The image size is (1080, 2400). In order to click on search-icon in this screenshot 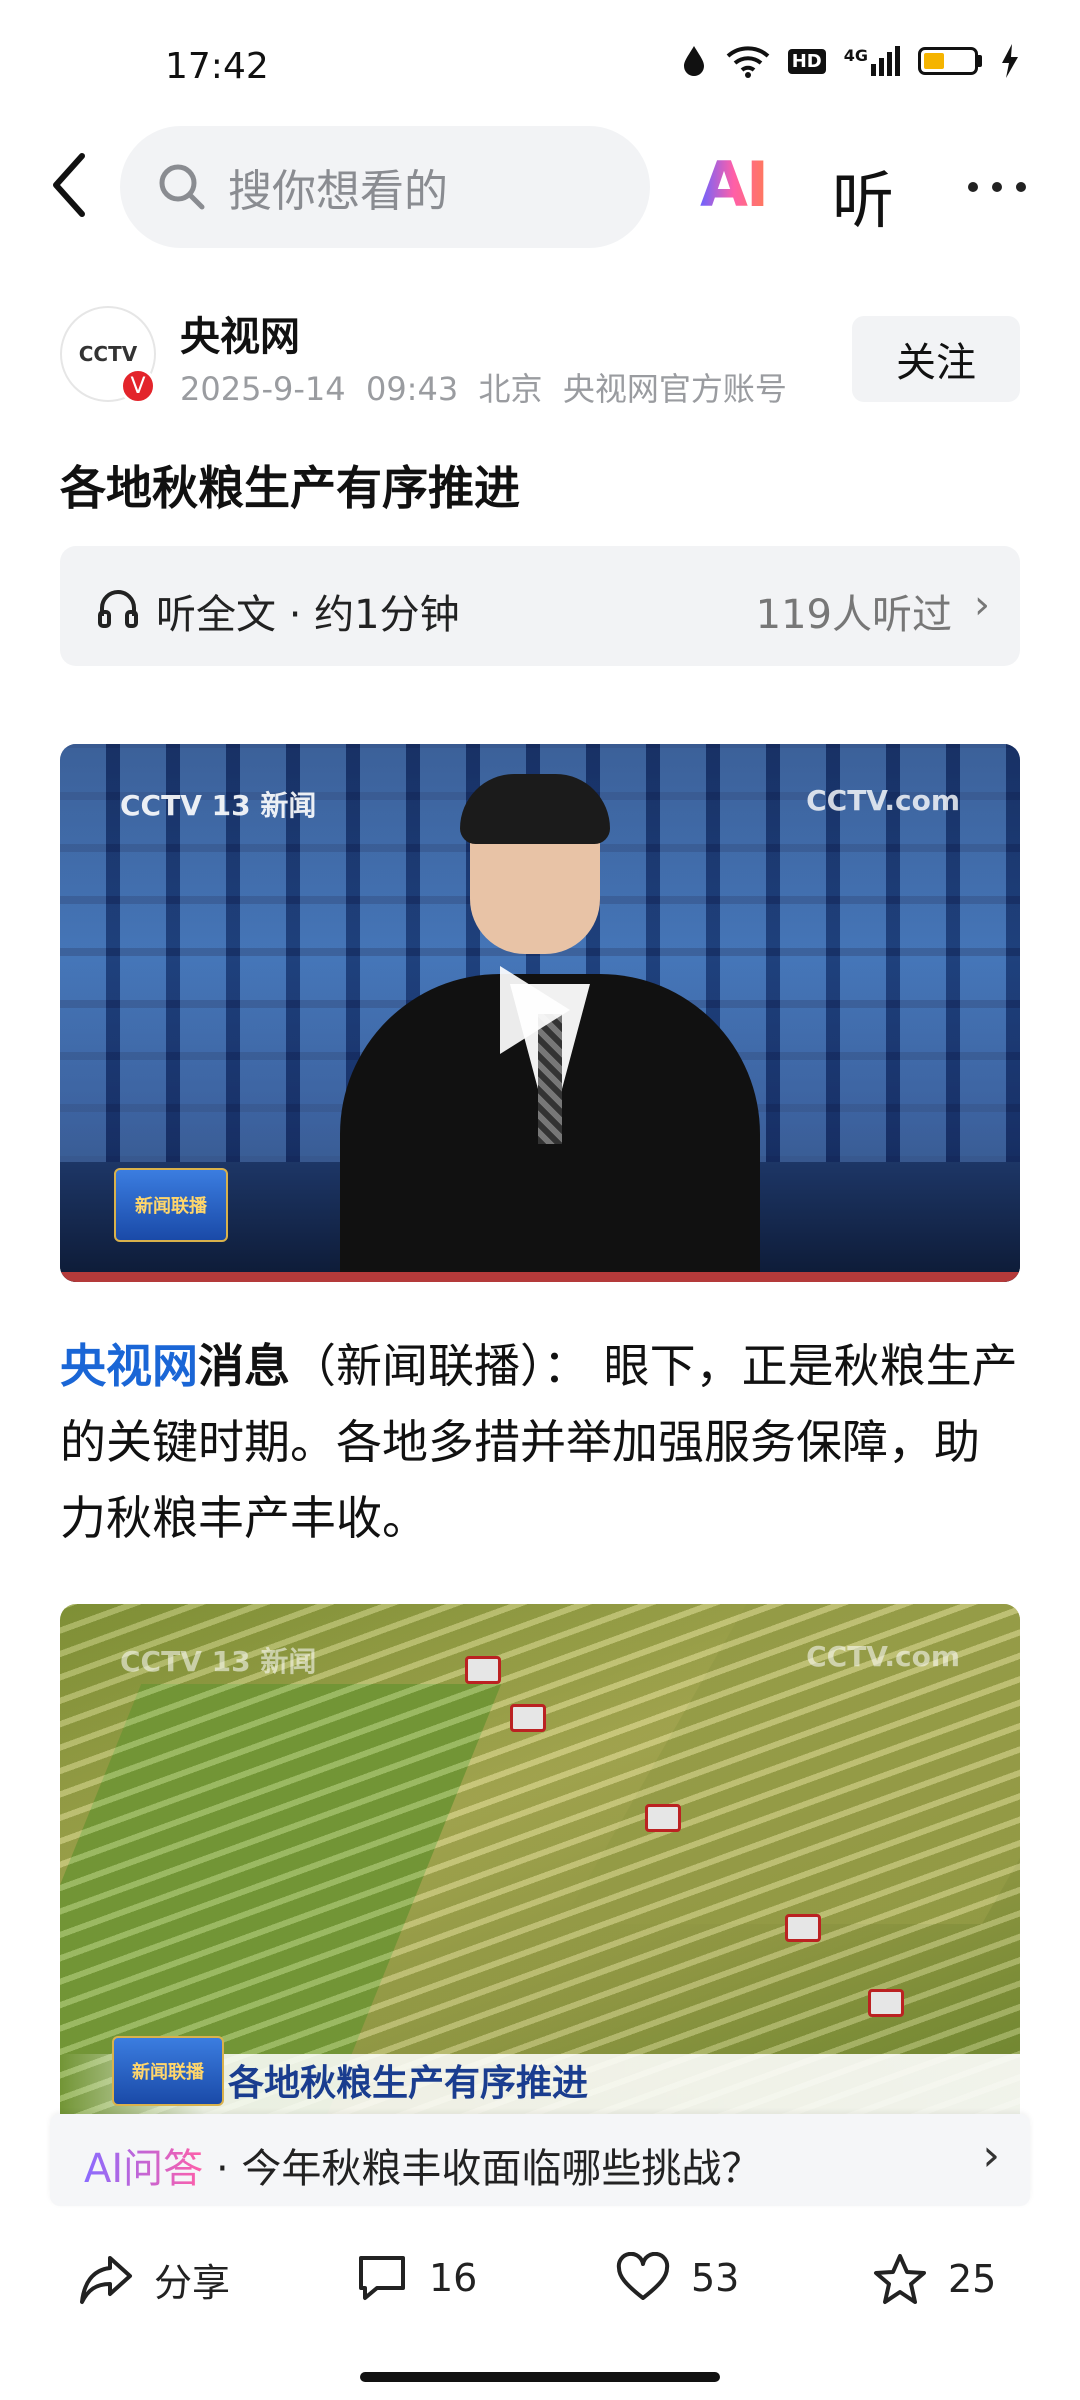, I will do `click(182, 187)`.